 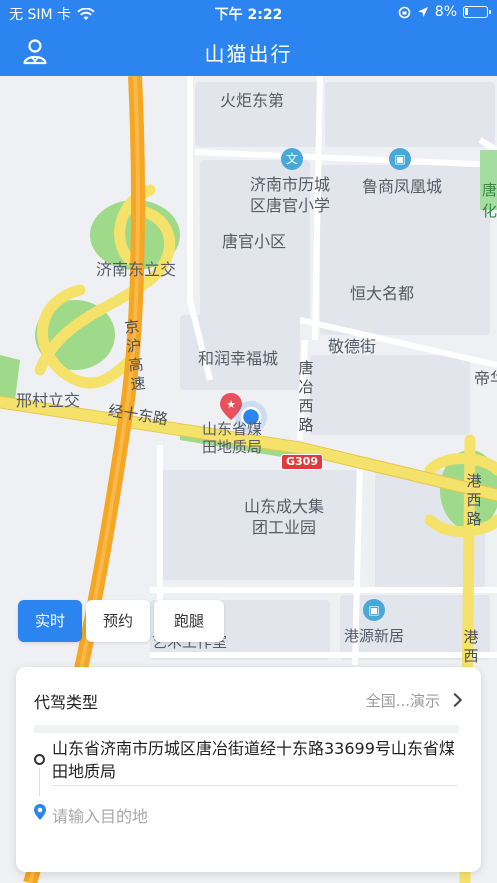 What do you see at coordinates (474, 500) in the screenshot?
I see `road-label: 港西路` at bounding box center [474, 500].